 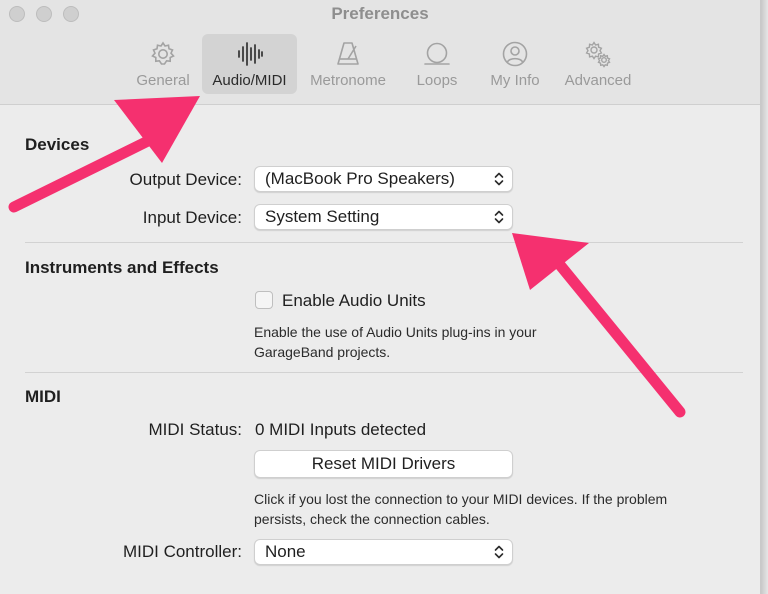 I want to click on arrow-to-input-device-select, so click(x=599, y=325).